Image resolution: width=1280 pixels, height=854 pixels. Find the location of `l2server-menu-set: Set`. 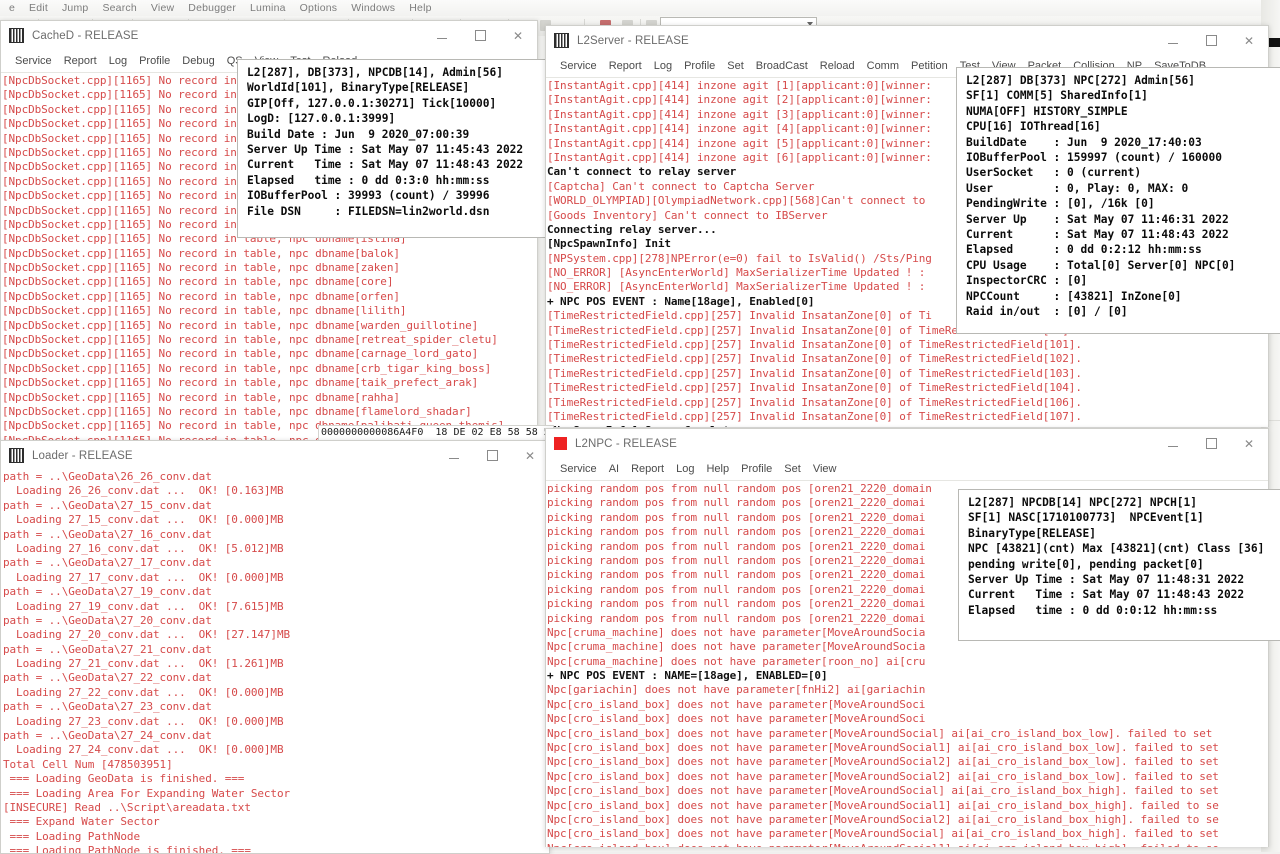

l2server-menu-set: Set is located at coordinates (735, 66).